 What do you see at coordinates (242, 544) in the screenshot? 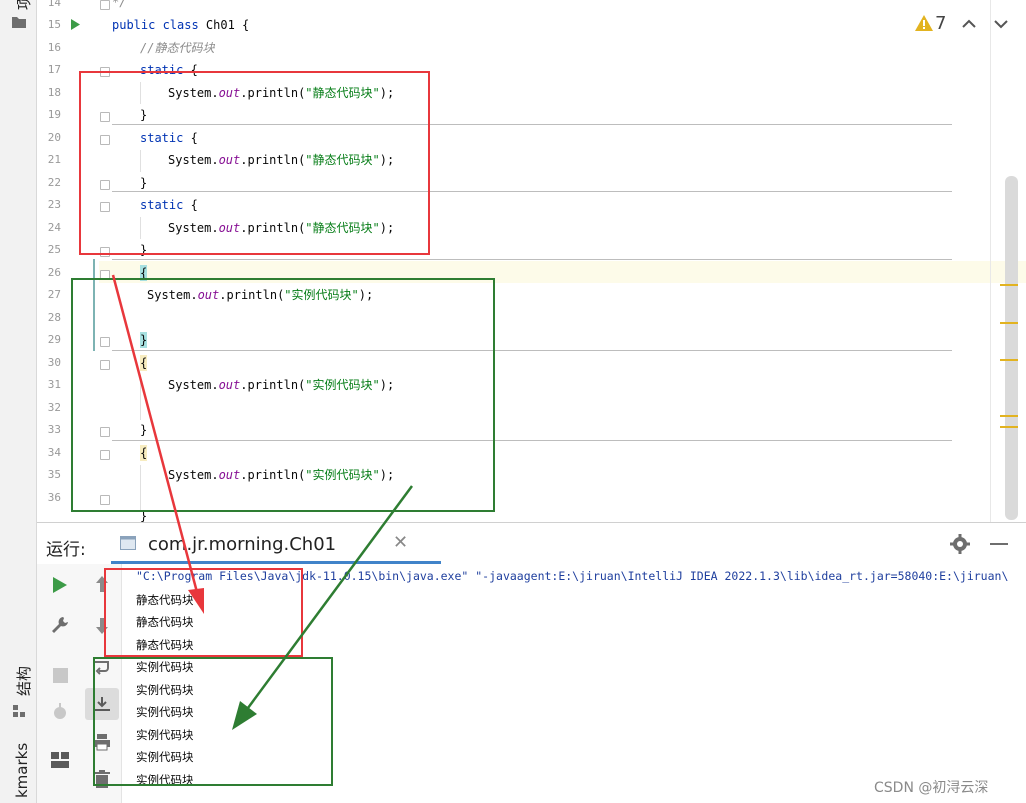
I see `run-tab-title: com.jr.morning.Ch01` at bounding box center [242, 544].